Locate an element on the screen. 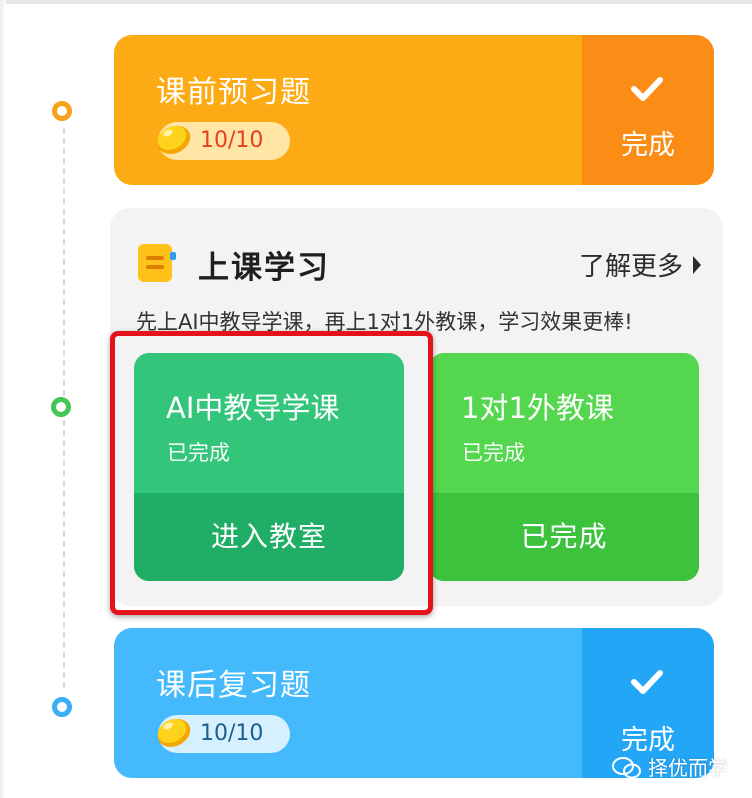  caret-right-icon is located at coordinates (697, 265).